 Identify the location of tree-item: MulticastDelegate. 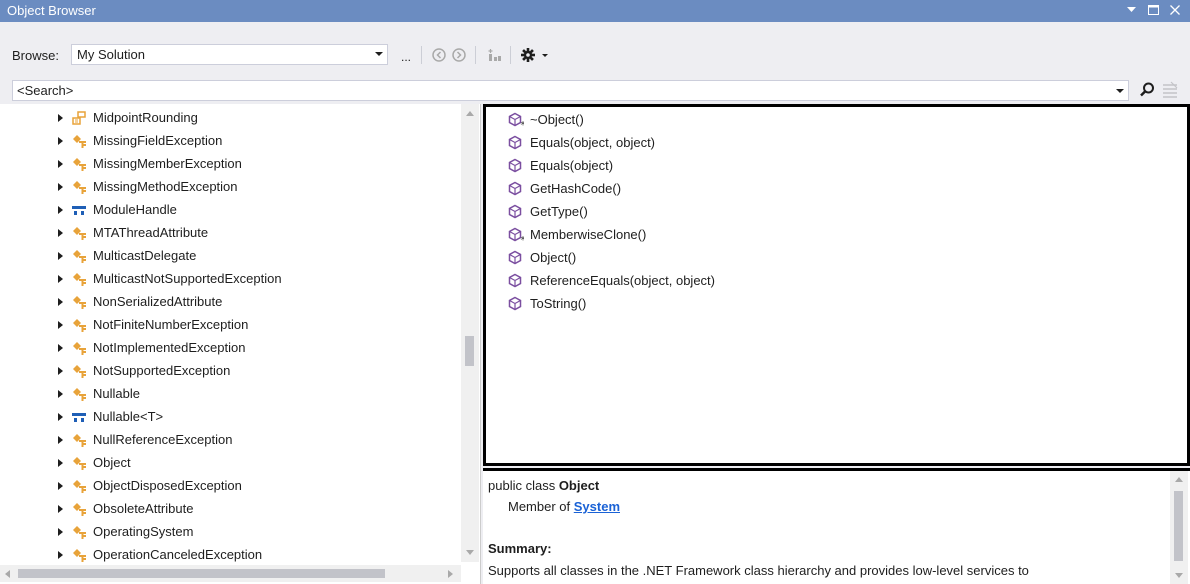
(127, 255).